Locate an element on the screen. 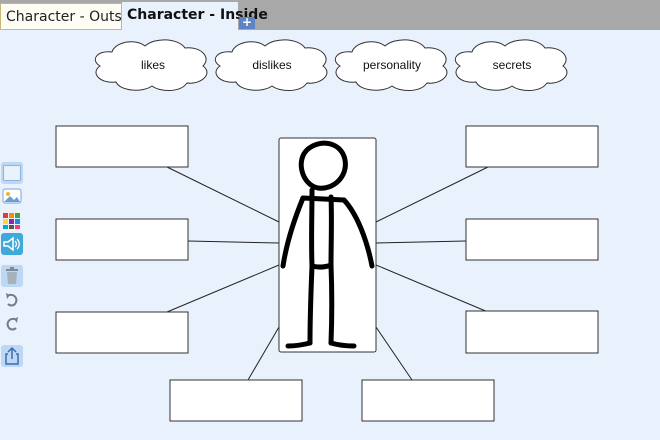 Image resolution: width=660 pixels, height=440 pixels. speaker-icon is located at coordinates (11, 244).